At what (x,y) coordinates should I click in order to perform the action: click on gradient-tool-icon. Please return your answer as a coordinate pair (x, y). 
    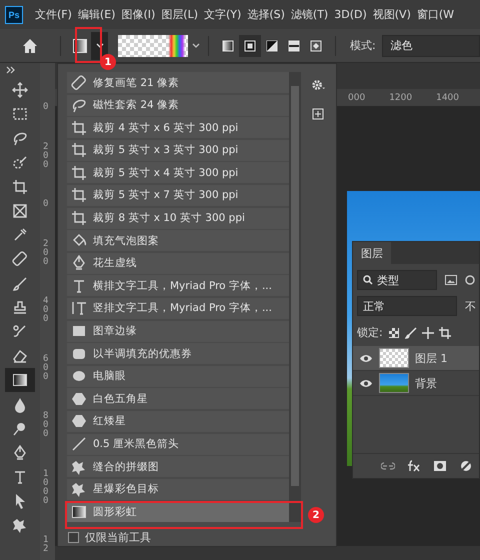
    Looking at the image, I should click on (20, 380).